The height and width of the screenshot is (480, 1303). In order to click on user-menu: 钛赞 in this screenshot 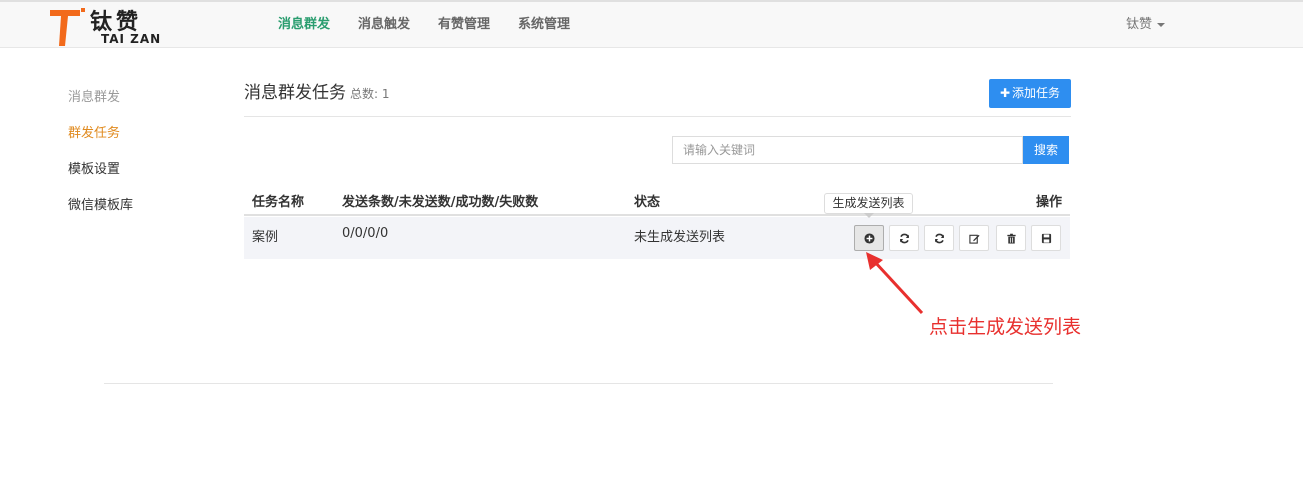, I will do `click(1146, 25)`.